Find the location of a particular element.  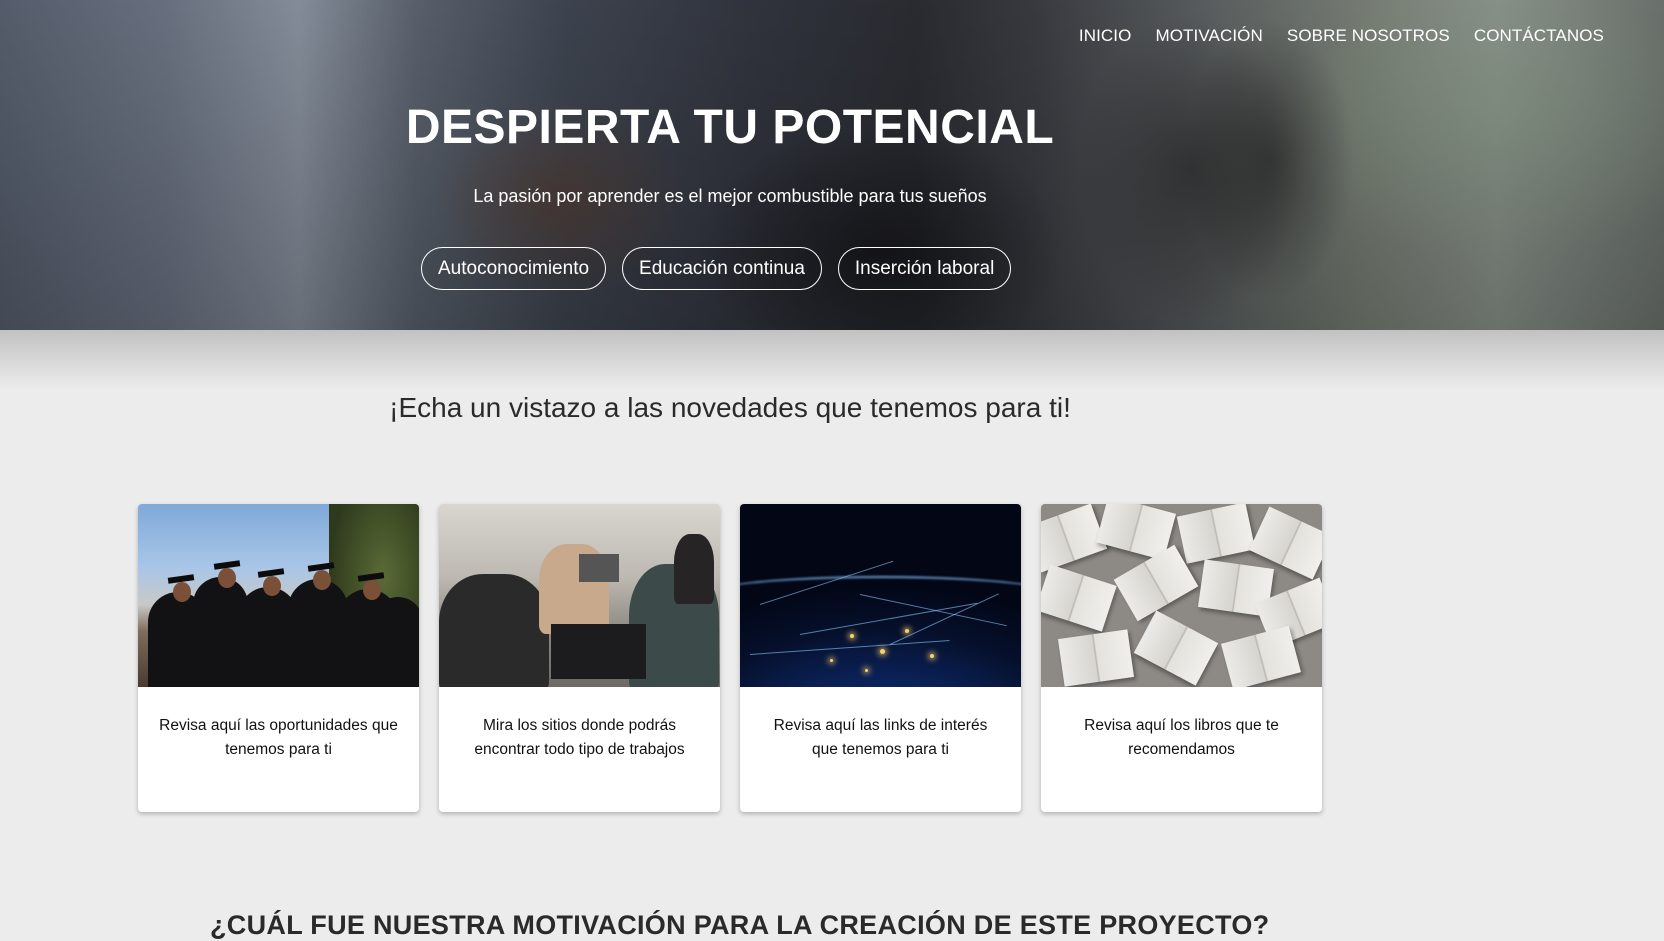

nav-contactanos: CONTÁCTANOS is located at coordinates (1539, 36).